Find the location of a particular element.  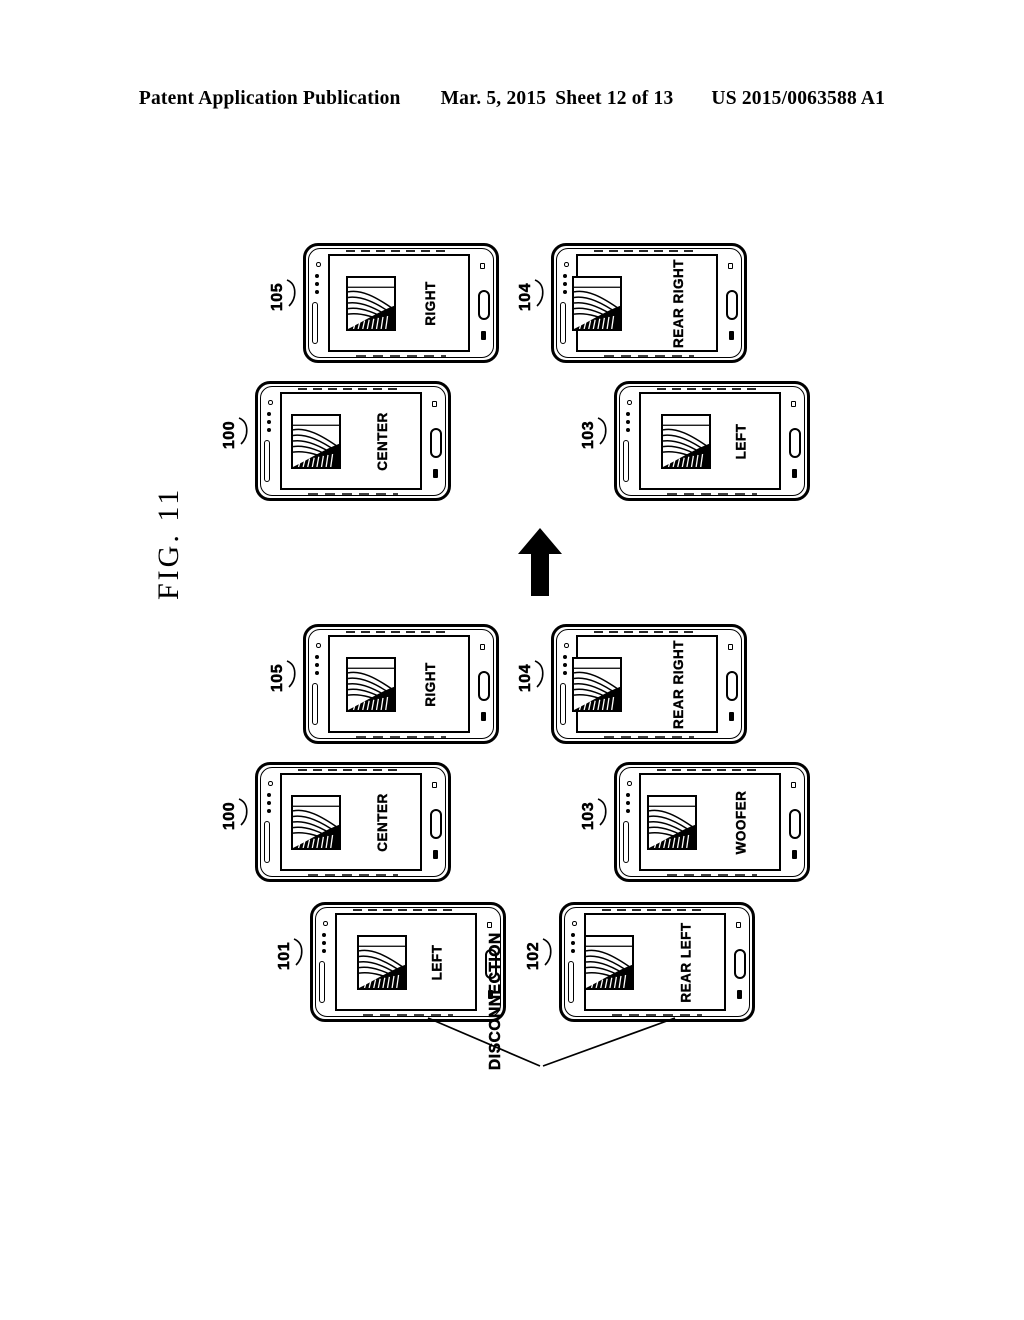

phone-body: REAR LEFT is located at coordinates (657, 962).